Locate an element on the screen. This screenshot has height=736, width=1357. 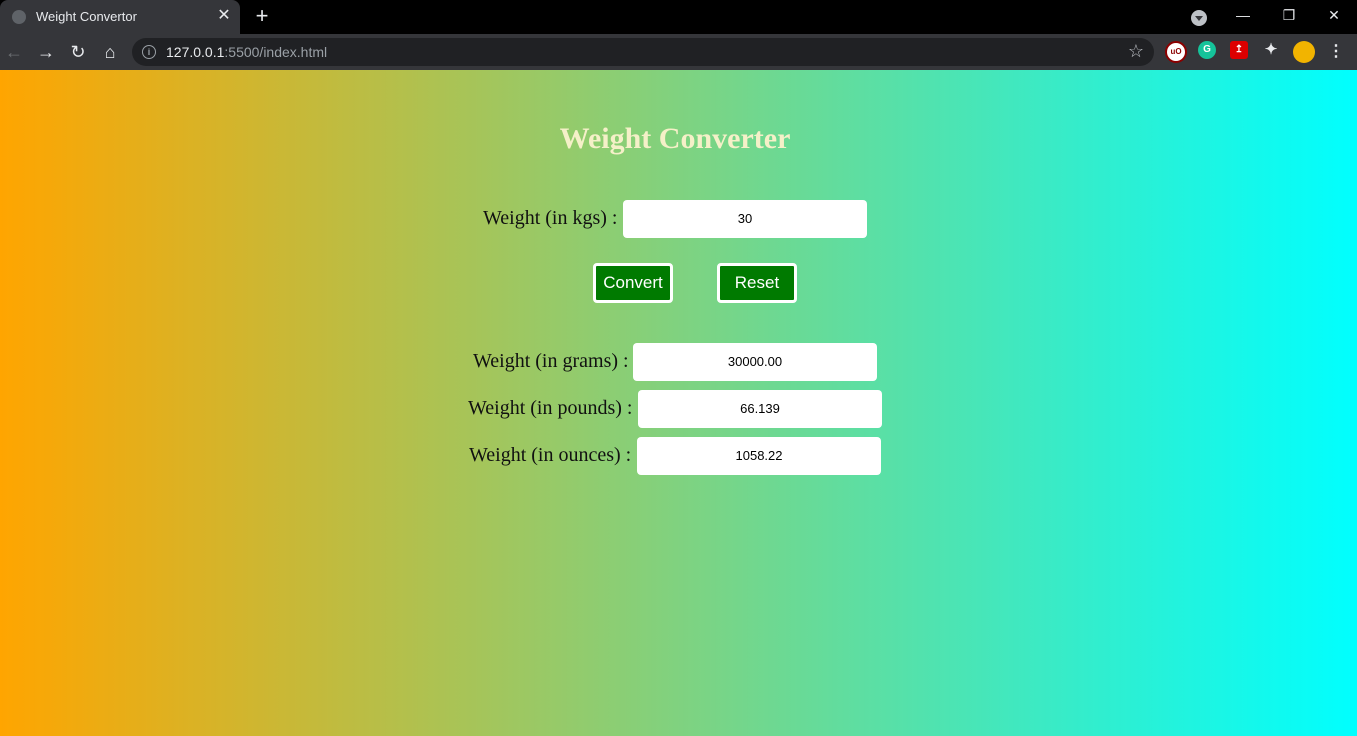
profile-avatar-icon is located at coordinates (1304, 52).